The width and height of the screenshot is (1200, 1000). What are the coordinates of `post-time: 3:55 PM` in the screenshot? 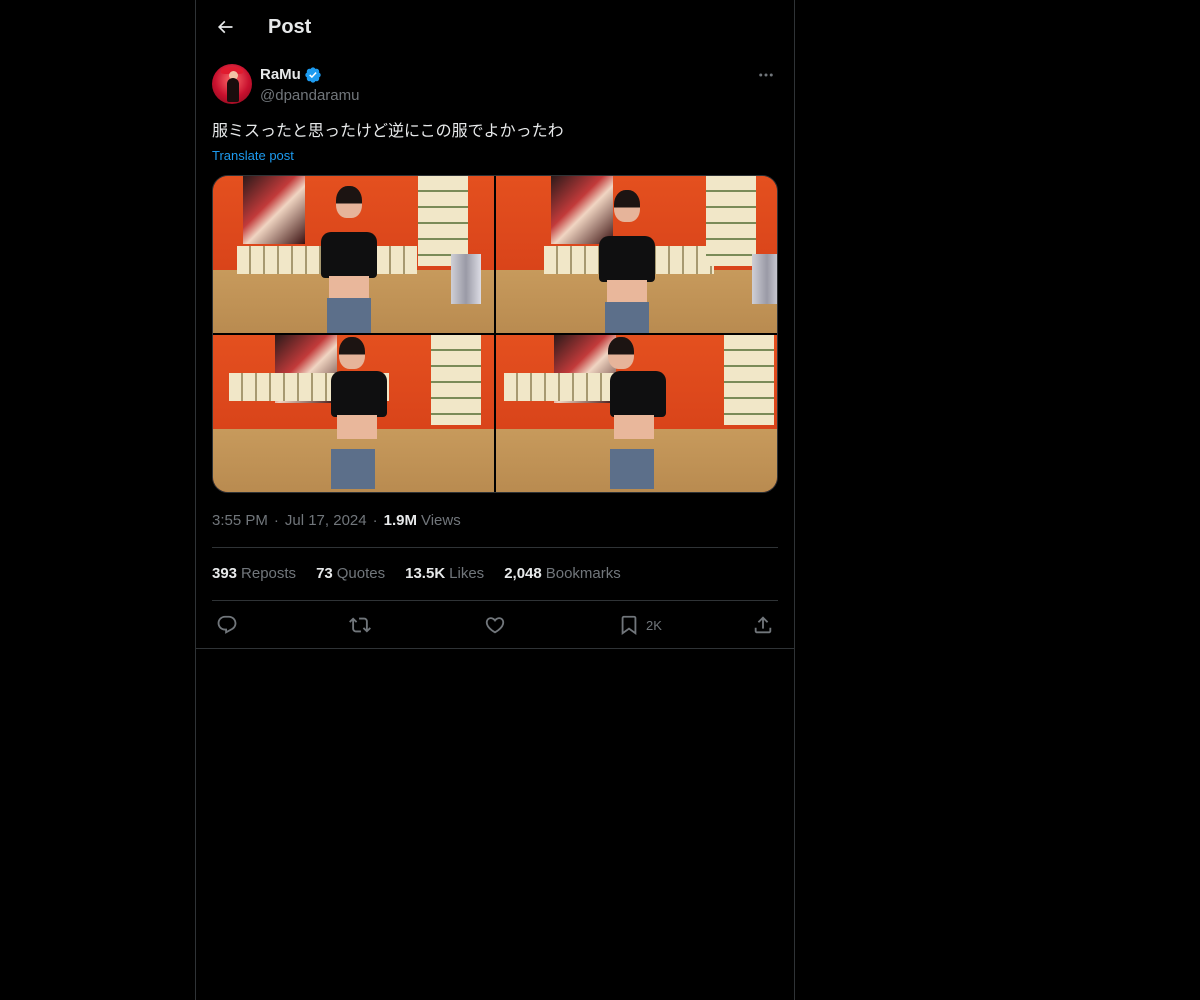 It's located at (240, 521).